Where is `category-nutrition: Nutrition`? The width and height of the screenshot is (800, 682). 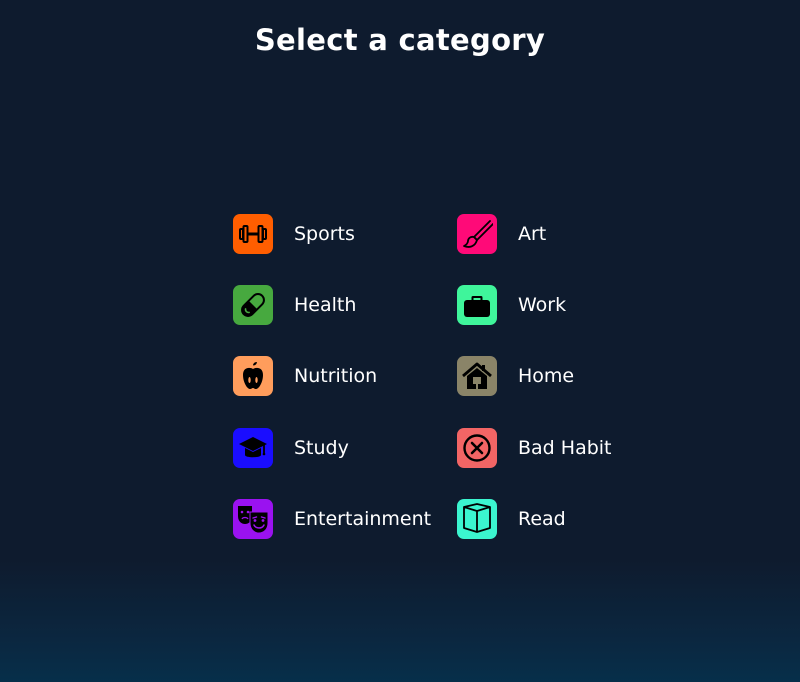
category-nutrition: Nutrition is located at coordinates (305, 376).